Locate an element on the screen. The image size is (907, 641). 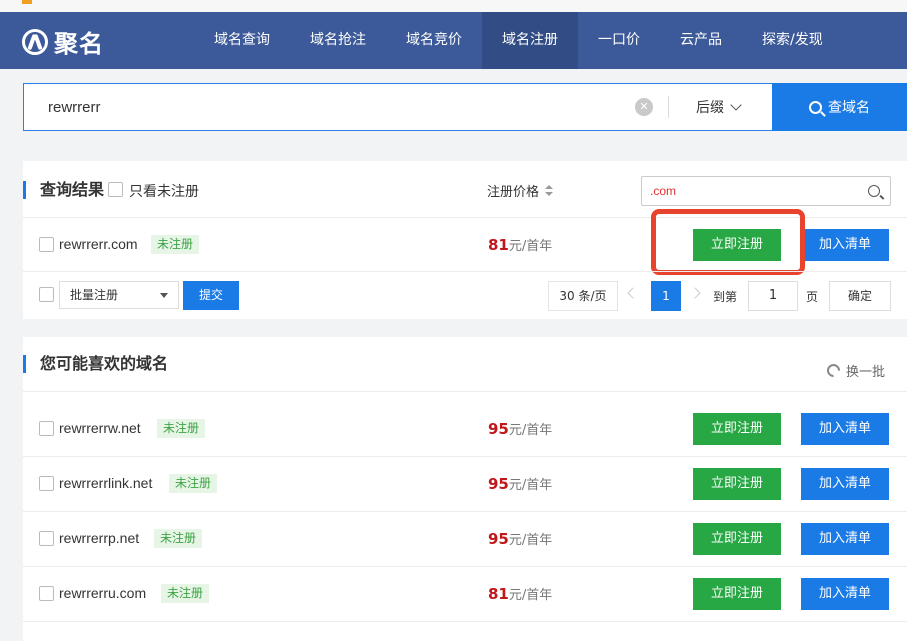
search-button: 查域名 is located at coordinates (839, 107).